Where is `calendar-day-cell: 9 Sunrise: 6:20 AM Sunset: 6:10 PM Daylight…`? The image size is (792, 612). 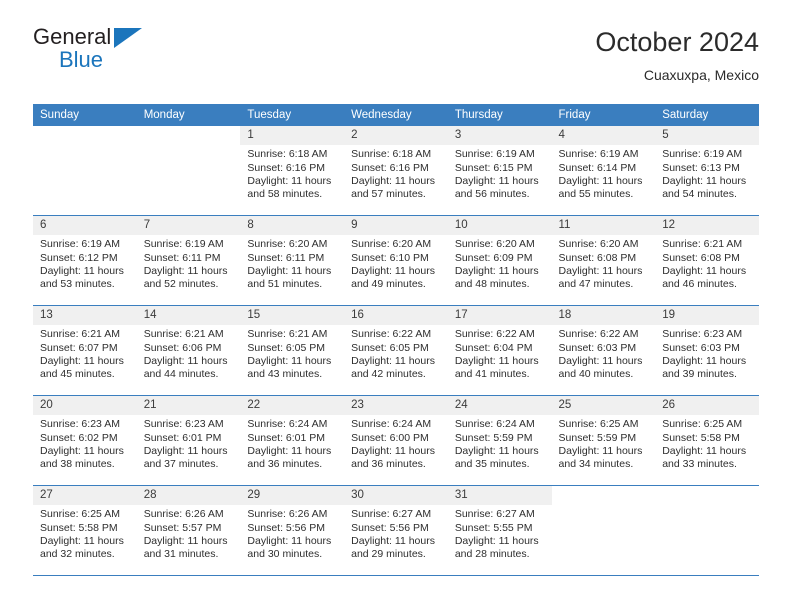 calendar-day-cell: 9 Sunrise: 6:20 AM Sunset: 6:10 PM Daylight… is located at coordinates (396, 260).